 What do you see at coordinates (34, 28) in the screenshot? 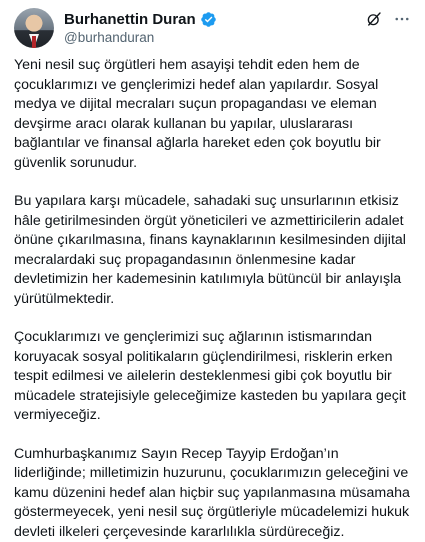
I see `avatar` at bounding box center [34, 28].